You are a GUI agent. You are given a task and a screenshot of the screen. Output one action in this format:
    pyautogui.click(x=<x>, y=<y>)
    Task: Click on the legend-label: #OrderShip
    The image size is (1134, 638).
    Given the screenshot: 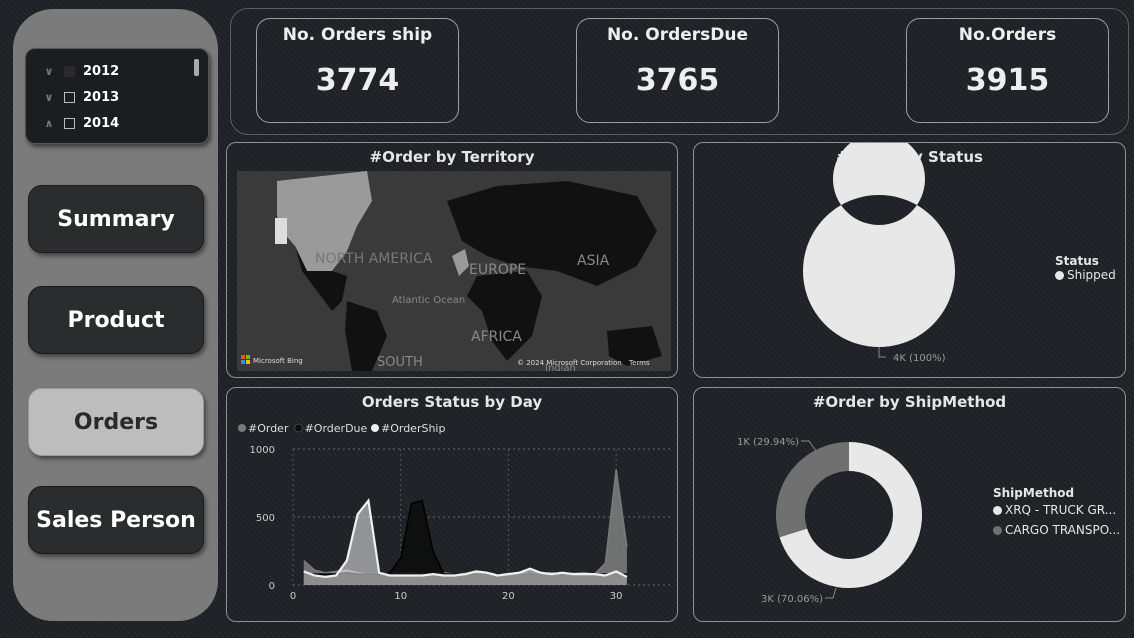 What is the action you would take?
    pyautogui.click(x=413, y=428)
    